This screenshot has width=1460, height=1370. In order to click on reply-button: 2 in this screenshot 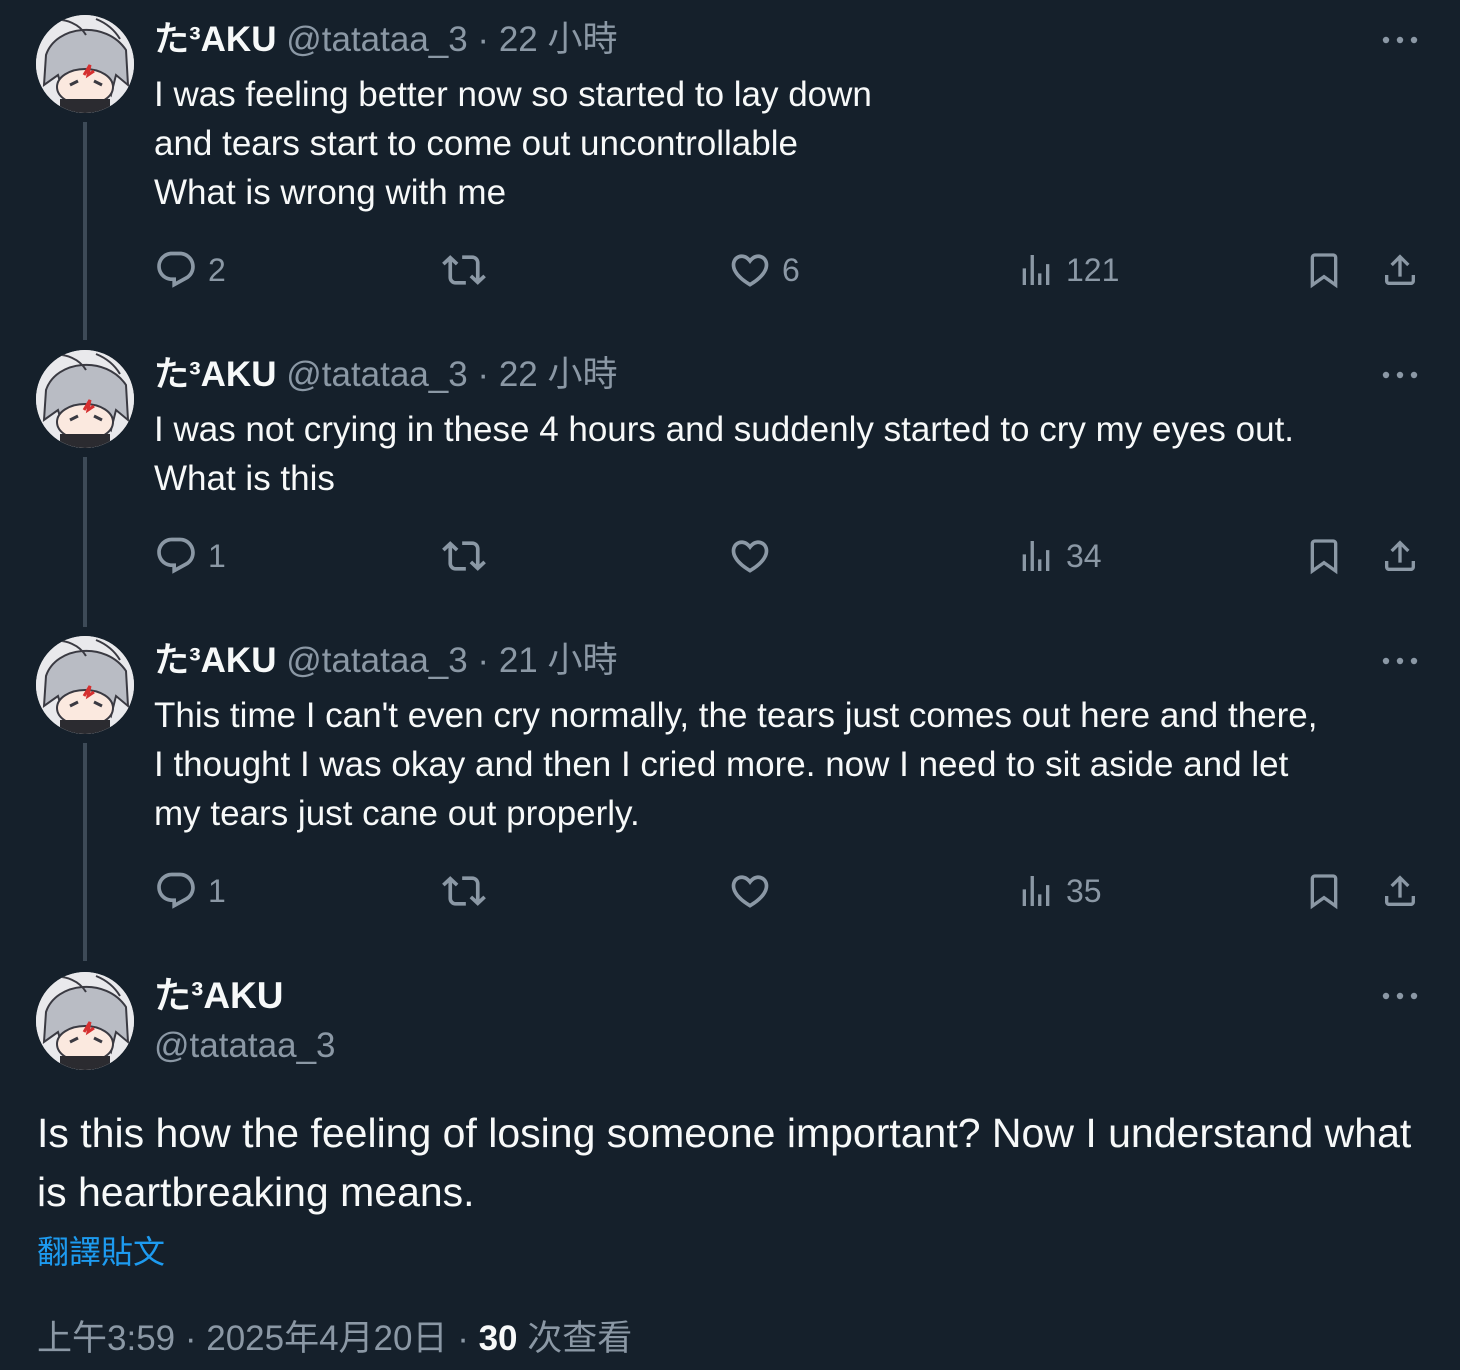, I will do `click(190, 270)`.